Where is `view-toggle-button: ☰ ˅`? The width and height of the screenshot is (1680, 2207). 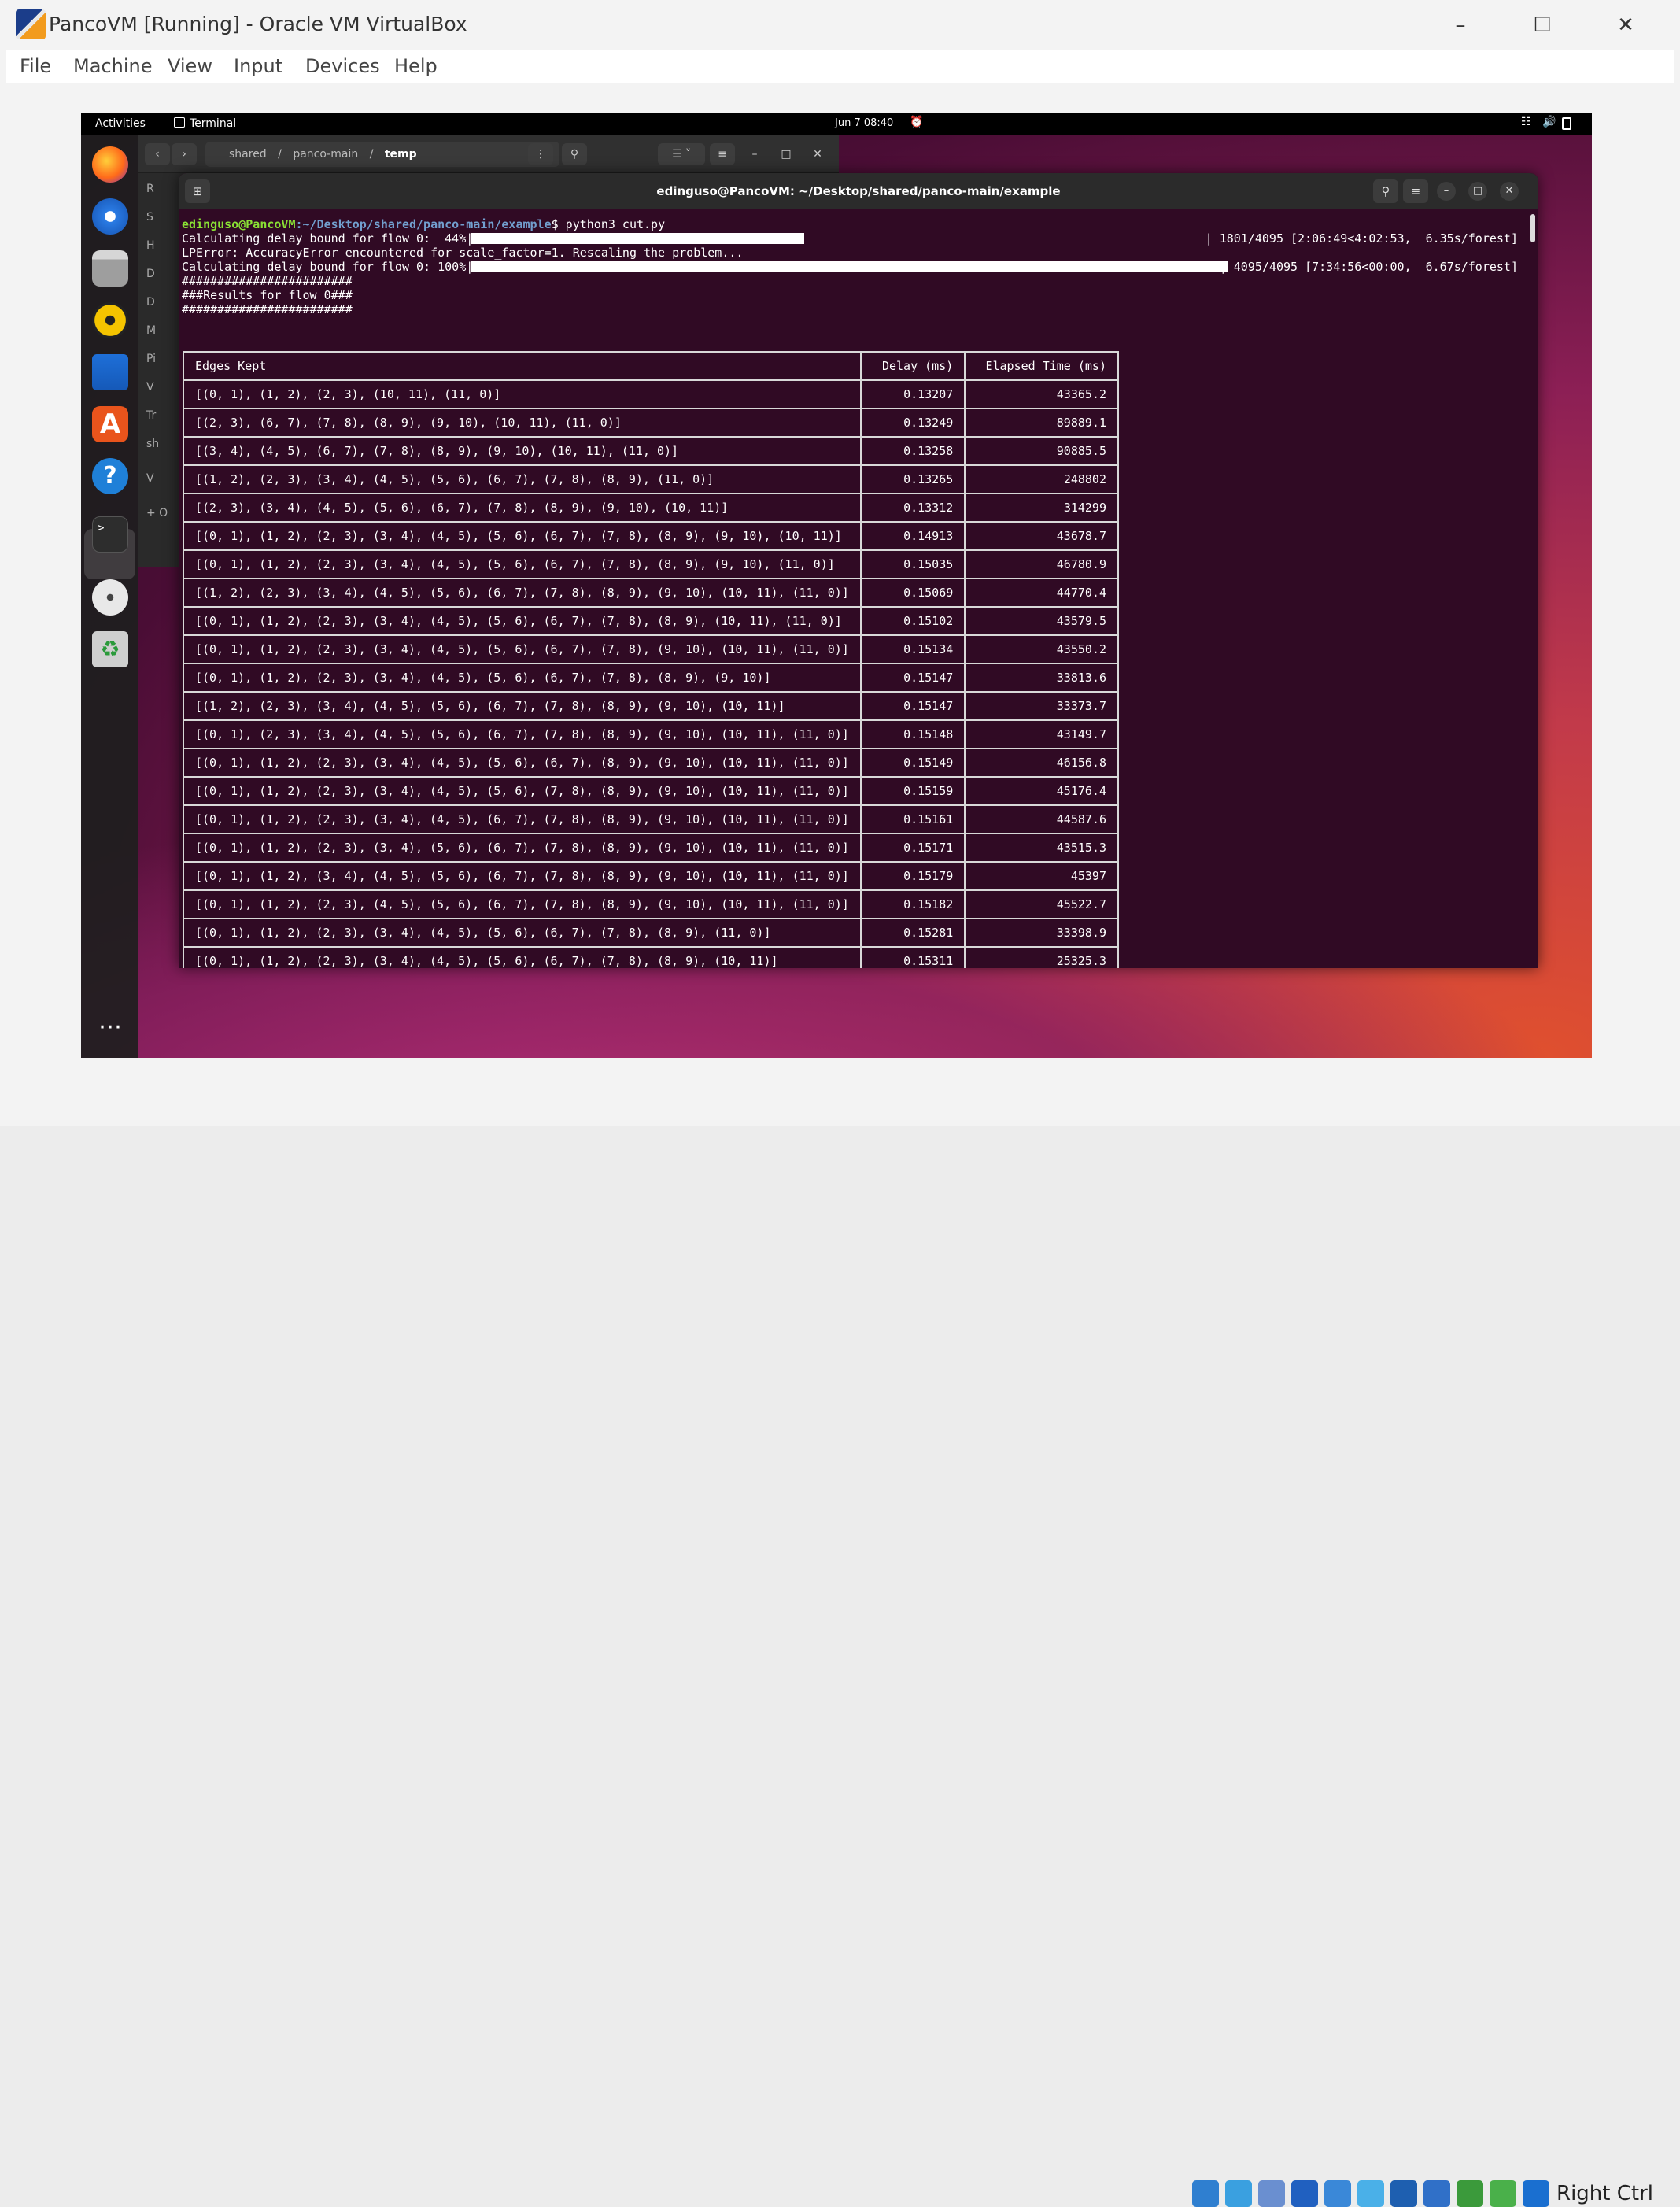
view-toggle-button: ☰ ˅ is located at coordinates (681, 154).